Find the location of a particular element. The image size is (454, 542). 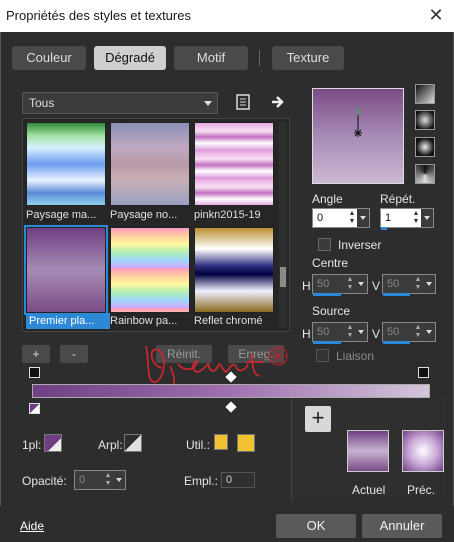

arrow-right-icon is located at coordinates (278, 102).